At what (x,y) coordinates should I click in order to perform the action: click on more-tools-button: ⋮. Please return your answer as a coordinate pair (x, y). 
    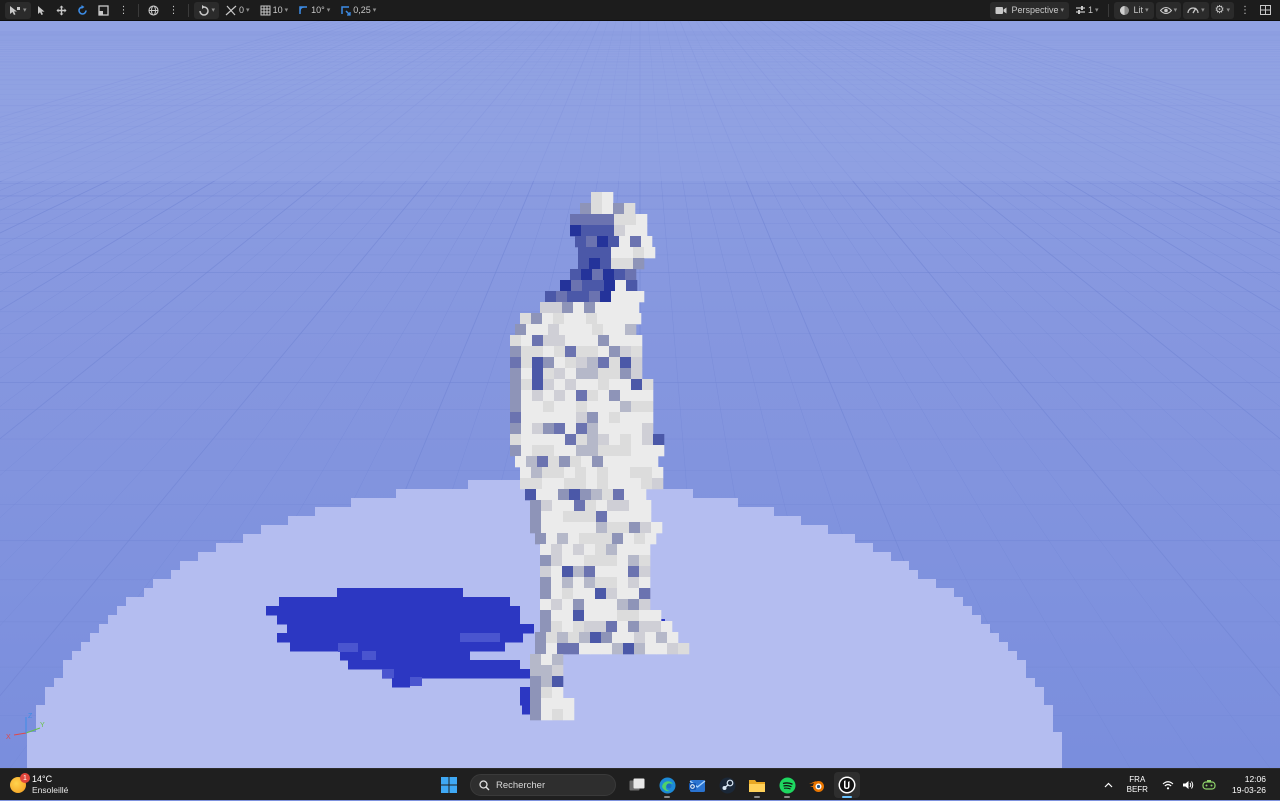
    Looking at the image, I should click on (124, 10).